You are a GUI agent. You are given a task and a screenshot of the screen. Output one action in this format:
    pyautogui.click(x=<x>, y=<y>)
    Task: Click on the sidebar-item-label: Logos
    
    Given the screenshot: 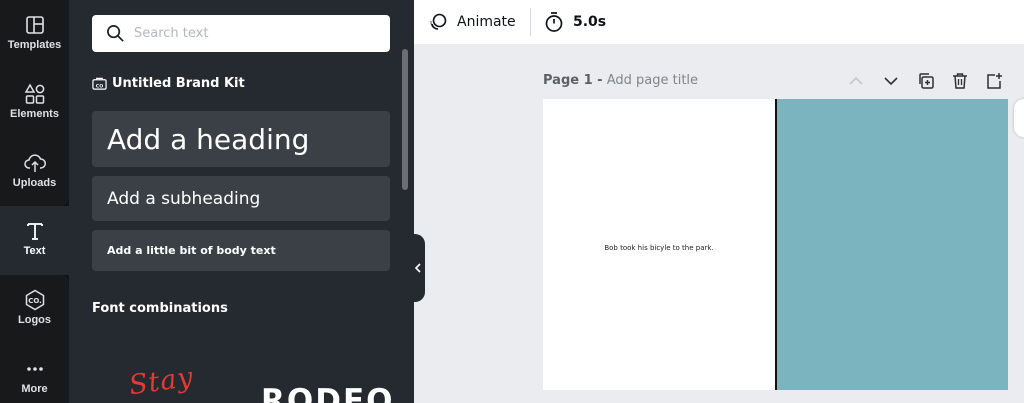 What is the action you would take?
    pyautogui.click(x=34, y=320)
    